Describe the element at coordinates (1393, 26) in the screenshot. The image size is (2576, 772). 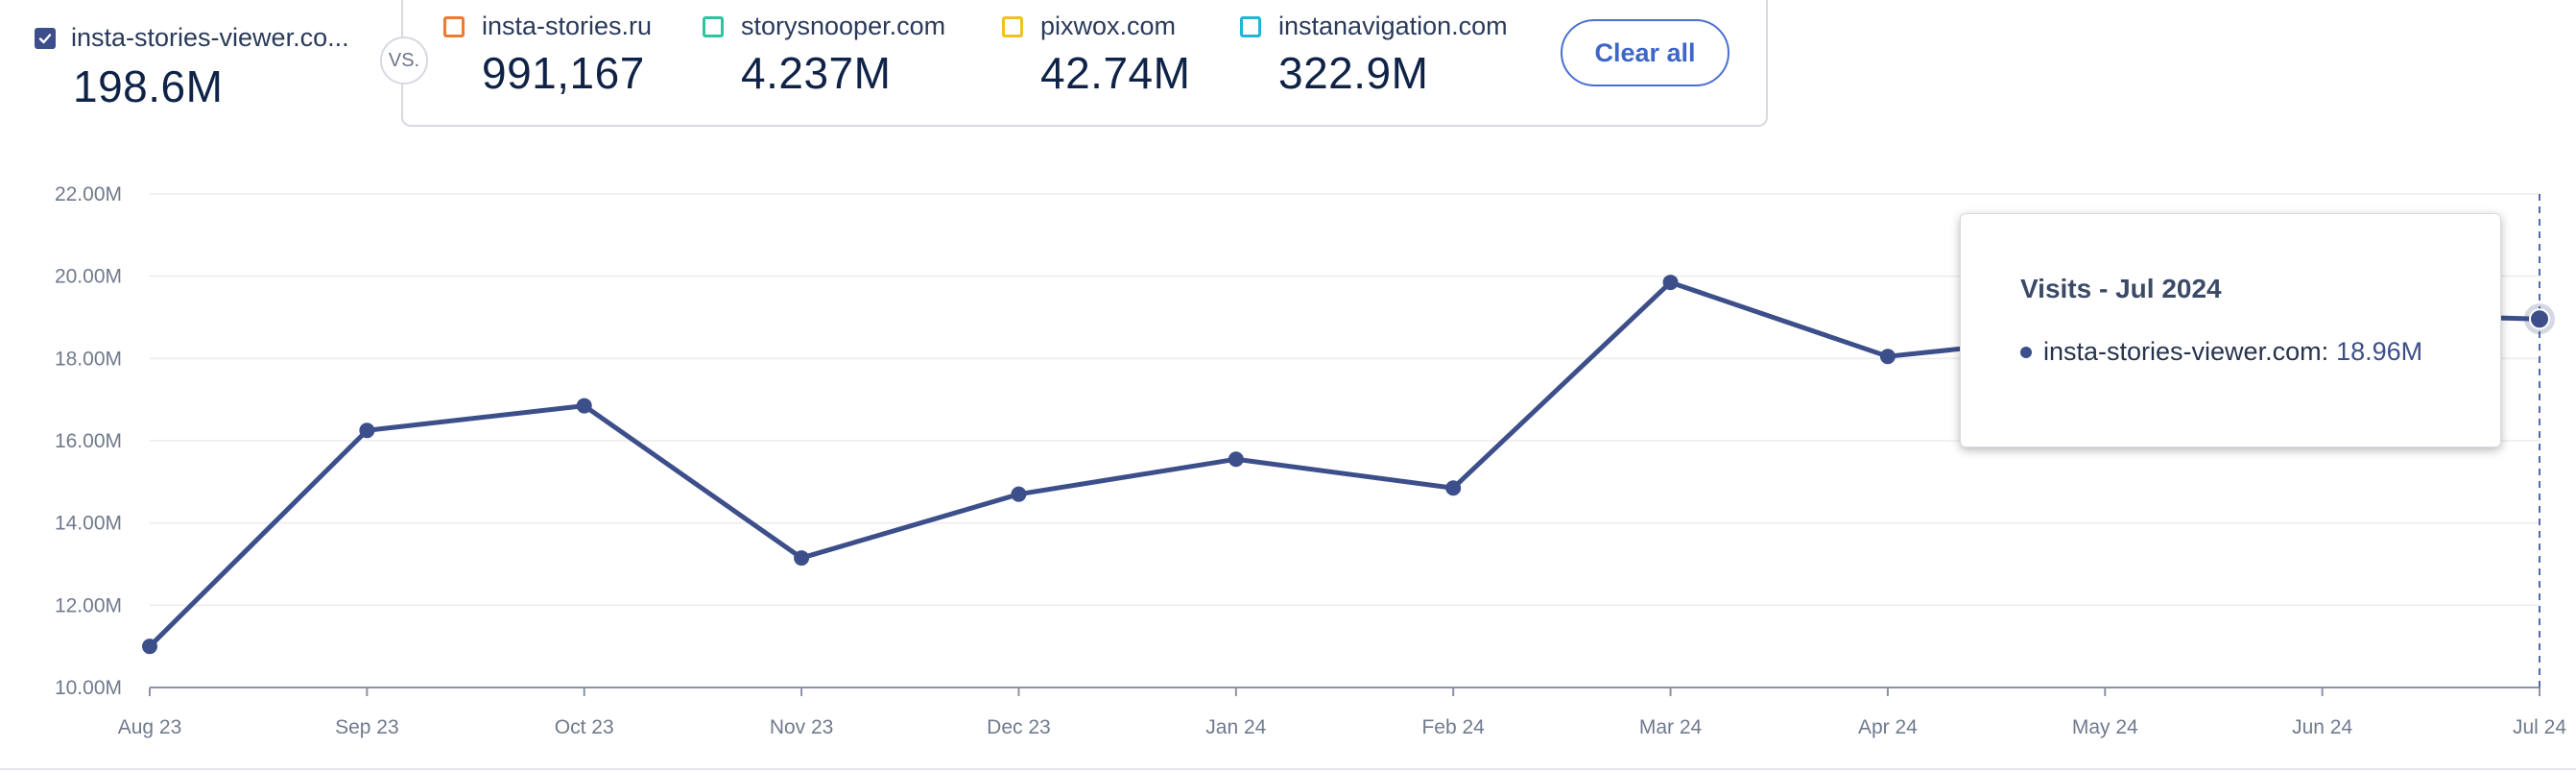
I see `competitor-name: instanavigation.com` at that location.